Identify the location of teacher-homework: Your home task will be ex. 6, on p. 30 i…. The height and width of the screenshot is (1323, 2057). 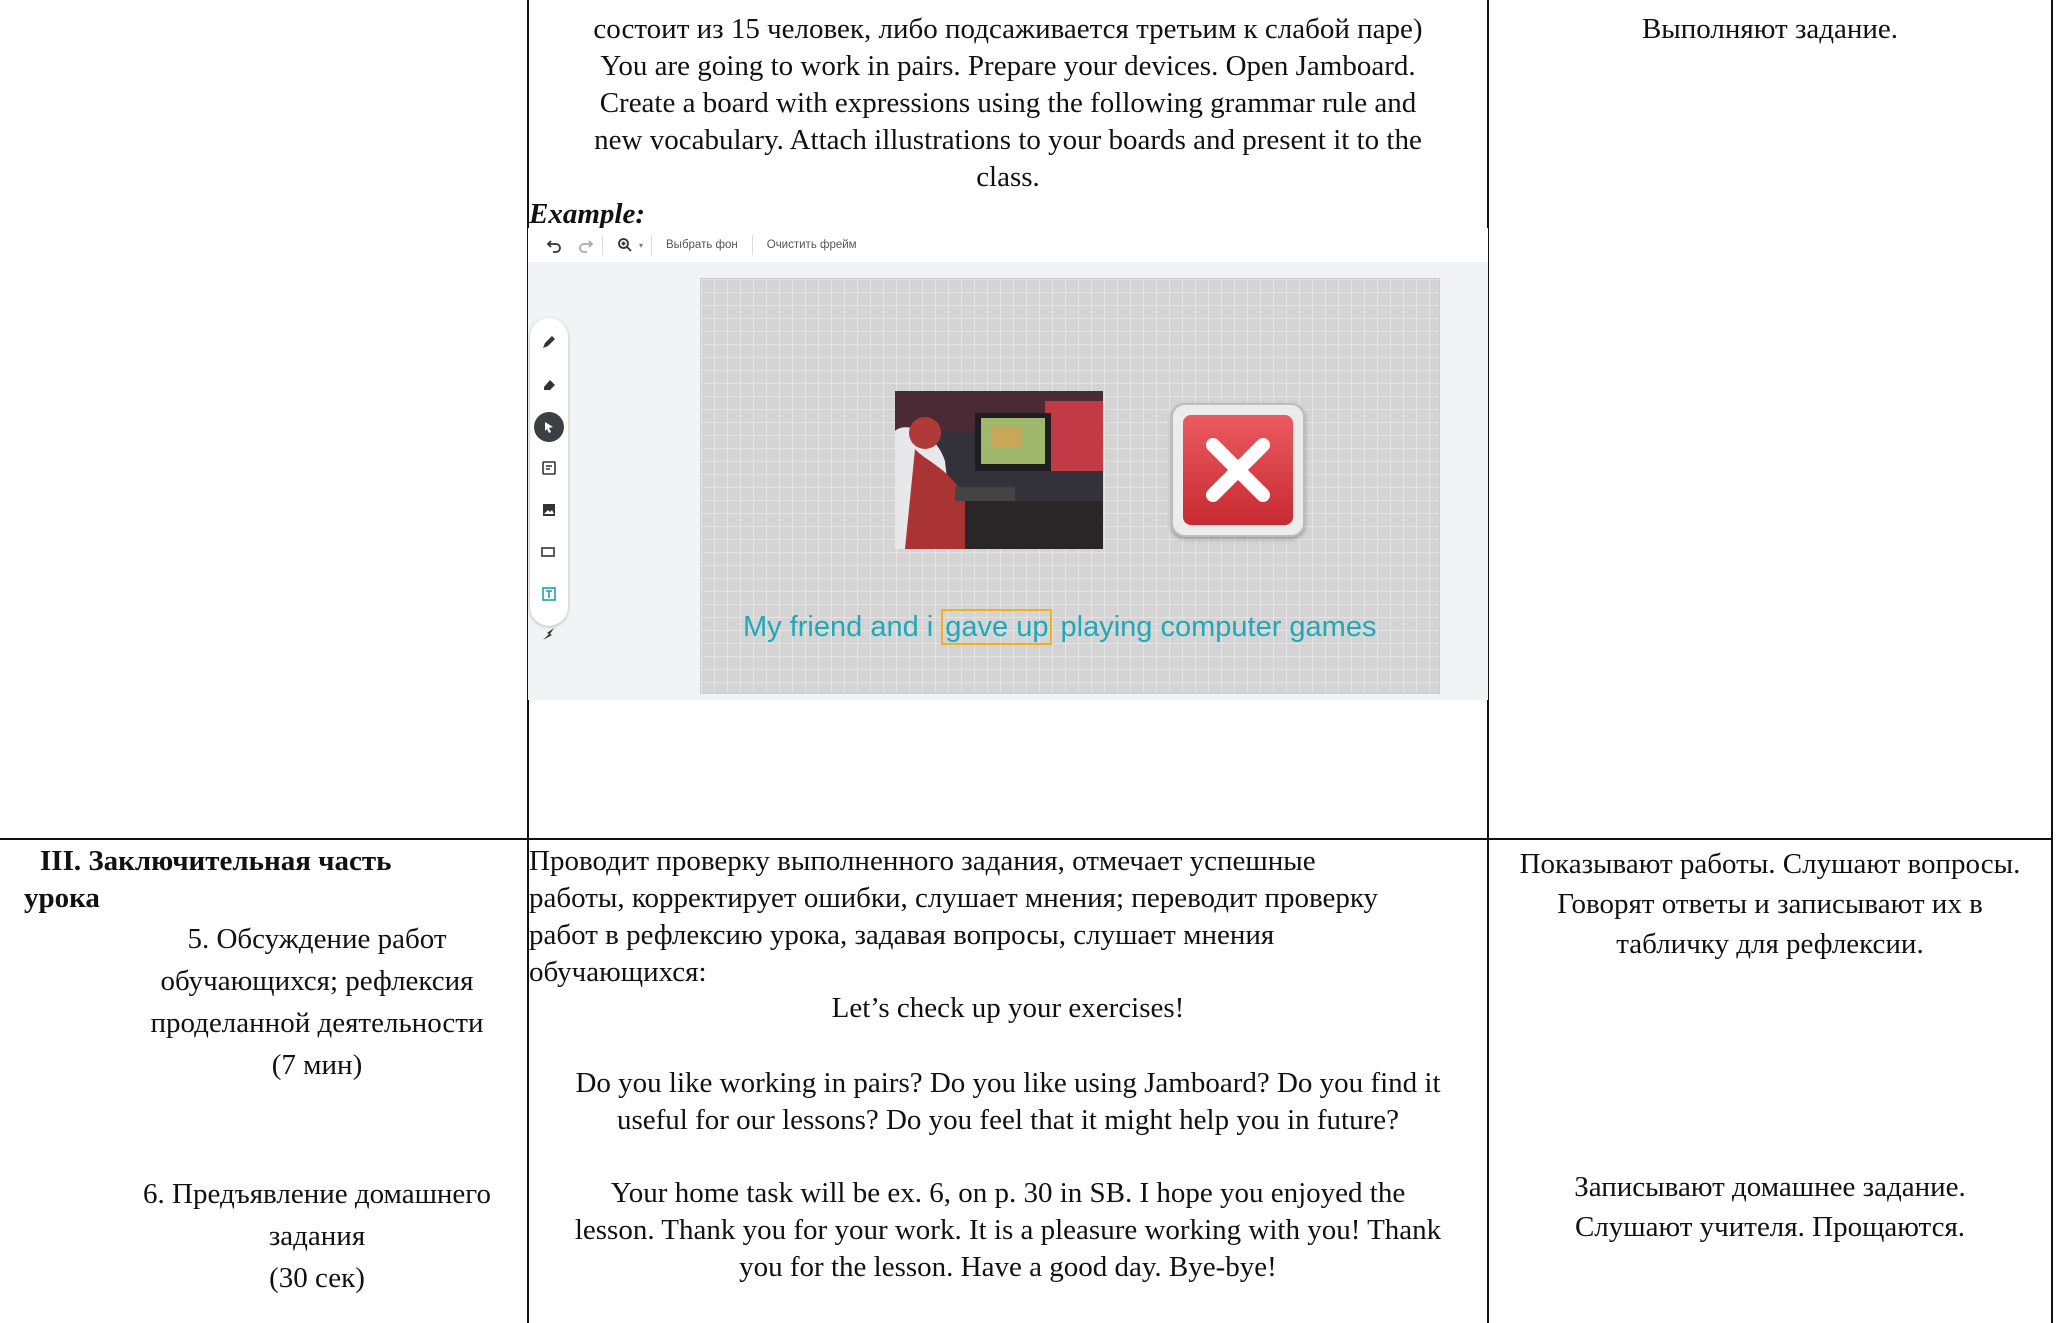
(1008, 1230).